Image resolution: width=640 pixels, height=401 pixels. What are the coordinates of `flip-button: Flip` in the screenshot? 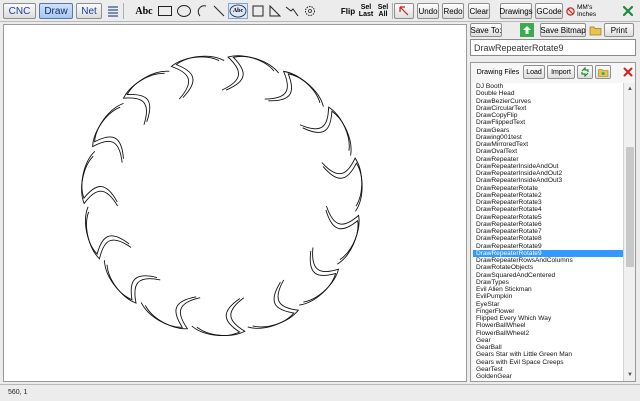 It's located at (348, 11).